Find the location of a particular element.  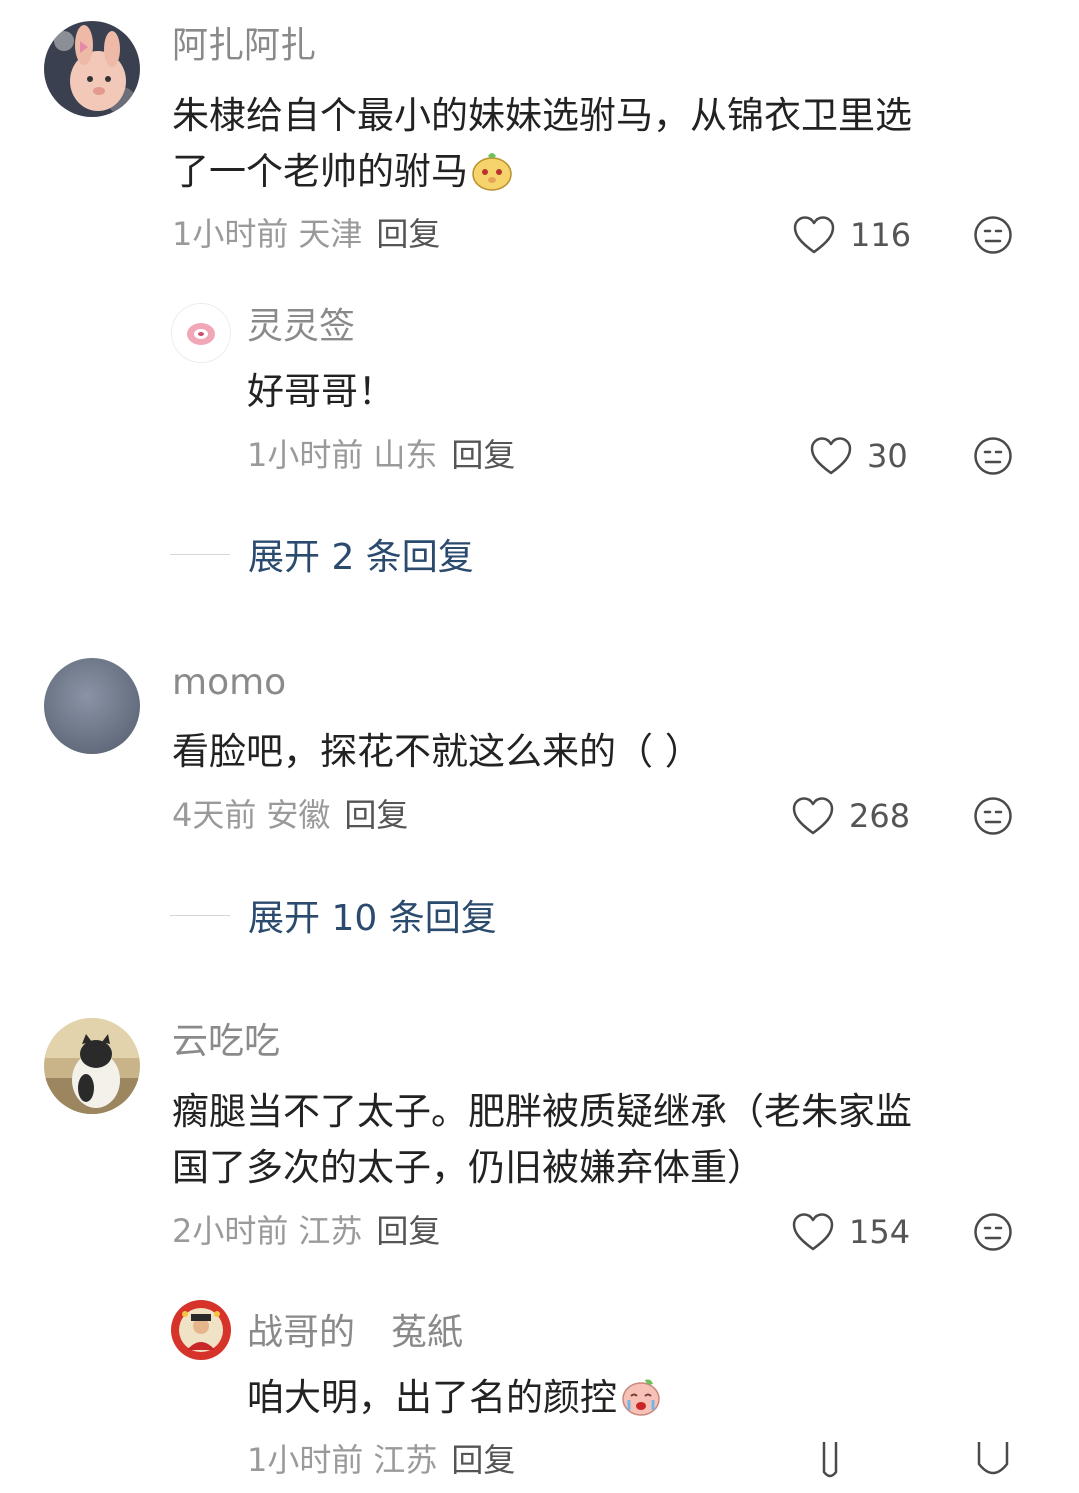

expand-replies-label: 展开 2 条回复 is located at coordinates (361, 557).